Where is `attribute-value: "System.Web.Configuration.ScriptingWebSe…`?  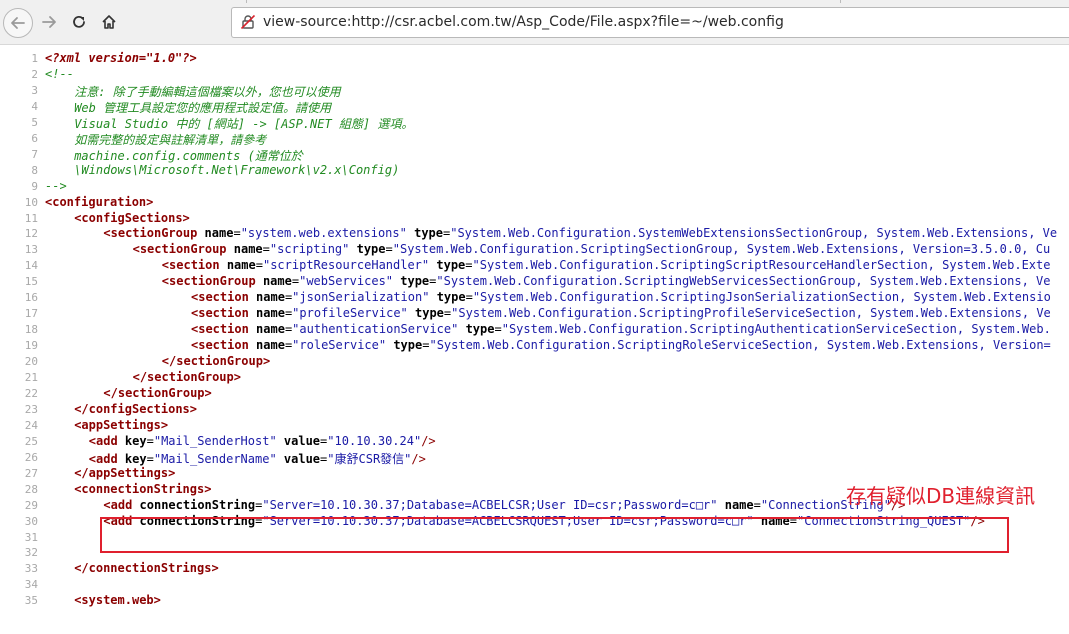 attribute-value: "System.Web.Configuration.ScriptingWebSe… is located at coordinates (743, 281).